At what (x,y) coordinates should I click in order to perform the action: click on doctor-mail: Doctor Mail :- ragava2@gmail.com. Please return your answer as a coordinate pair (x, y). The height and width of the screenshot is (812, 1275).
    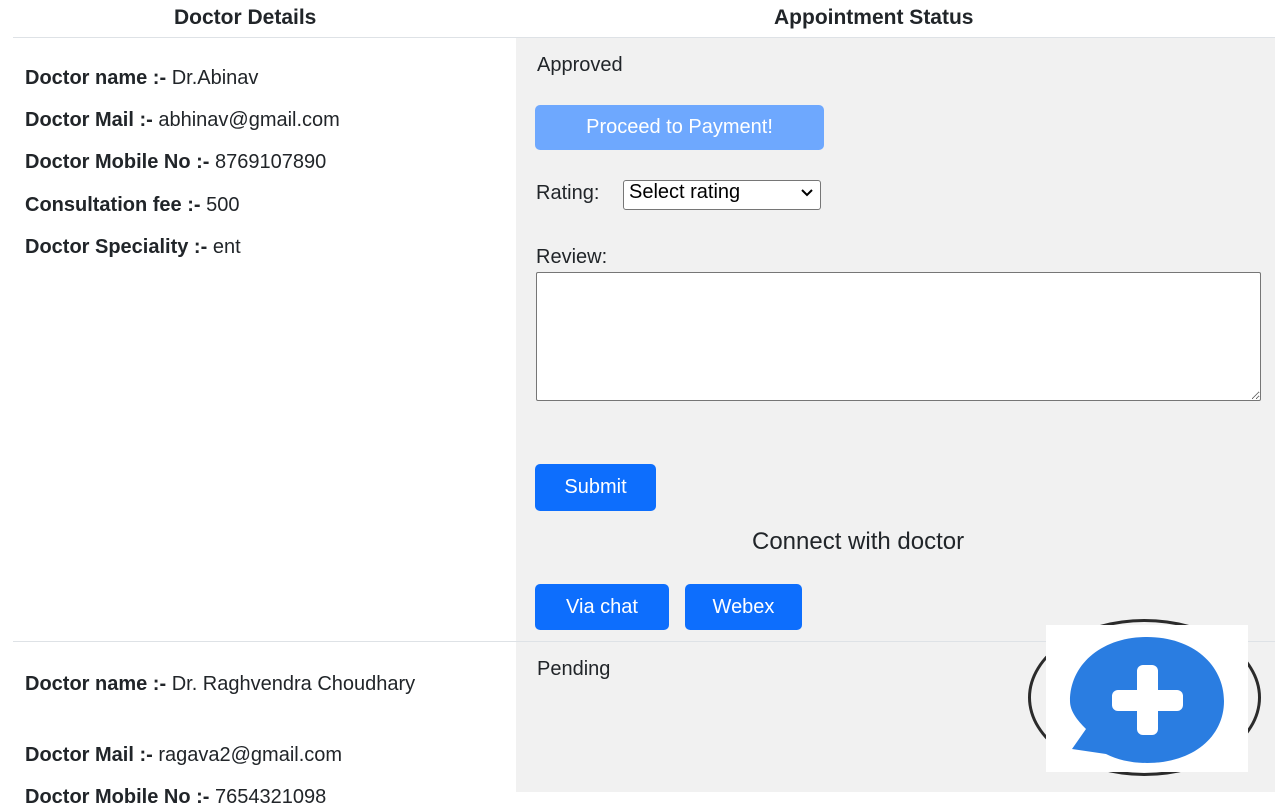
    Looking at the image, I should click on (184, 755).